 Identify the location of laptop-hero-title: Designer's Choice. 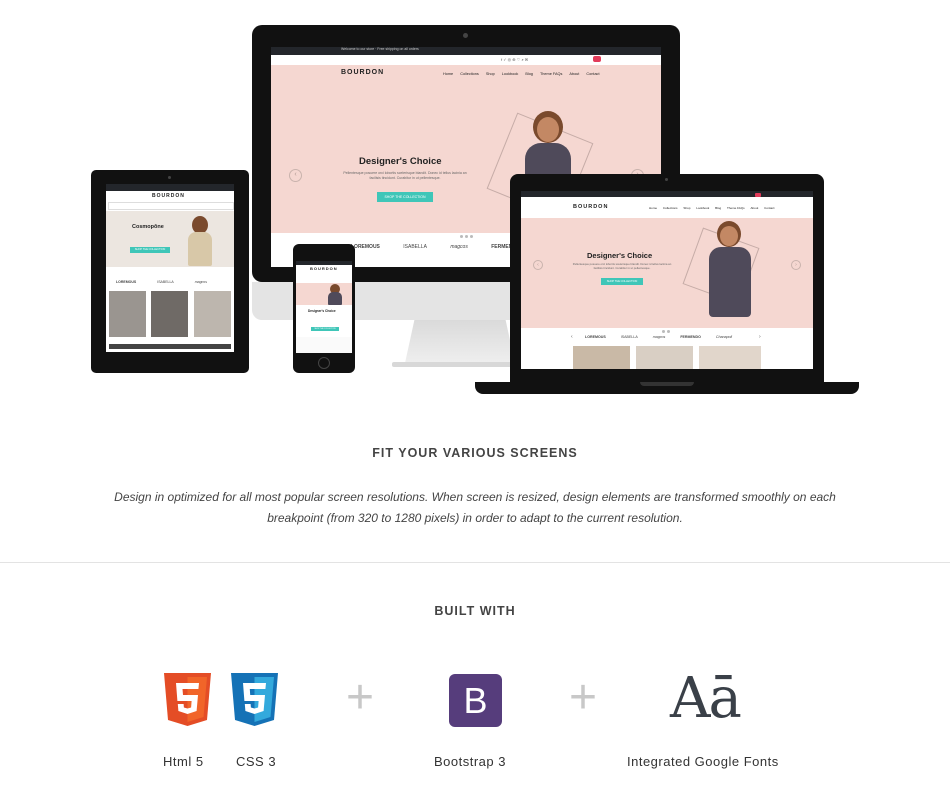
(620, 255).